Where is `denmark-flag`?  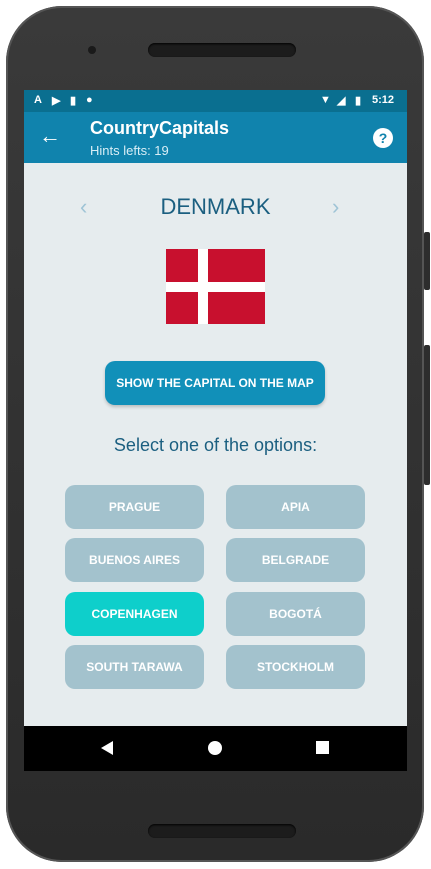
denmark-flag is located at coordinates (215, 286).